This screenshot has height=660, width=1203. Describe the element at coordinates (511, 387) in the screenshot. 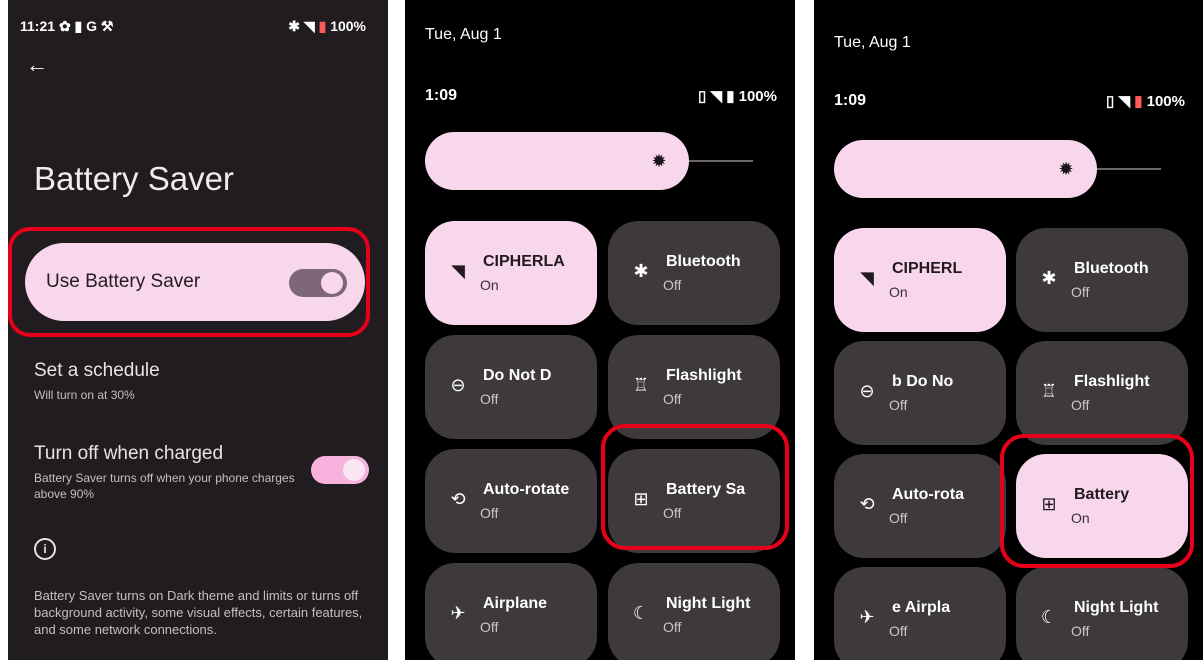

I see `qs-tile-do-not-disturb: ⊖ Do Not D Off` at that location.